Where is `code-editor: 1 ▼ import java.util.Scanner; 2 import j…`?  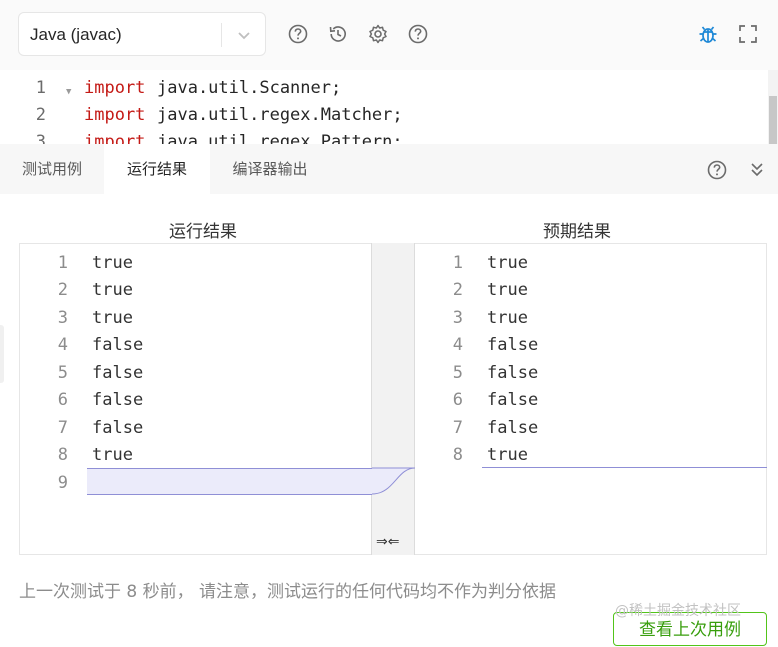 code-editor: 1 ▼ import java.util.Scanner; 2 import j… is located at coordinates (389, 107).